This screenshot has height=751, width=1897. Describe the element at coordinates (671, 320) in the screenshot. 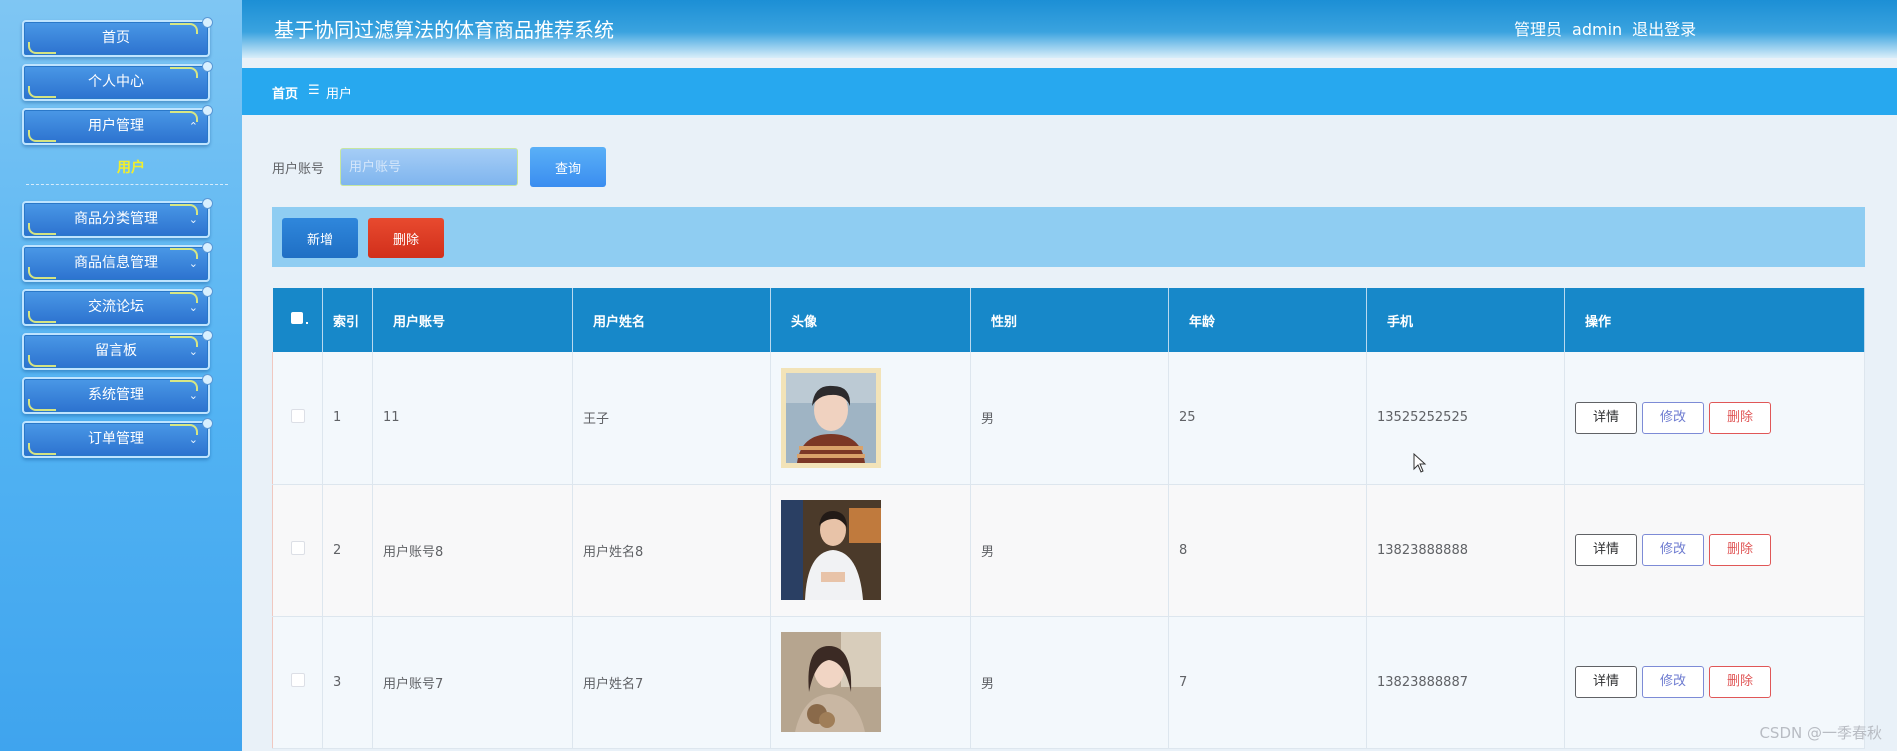

I see `column-header-name: 用户姓名` at that location.